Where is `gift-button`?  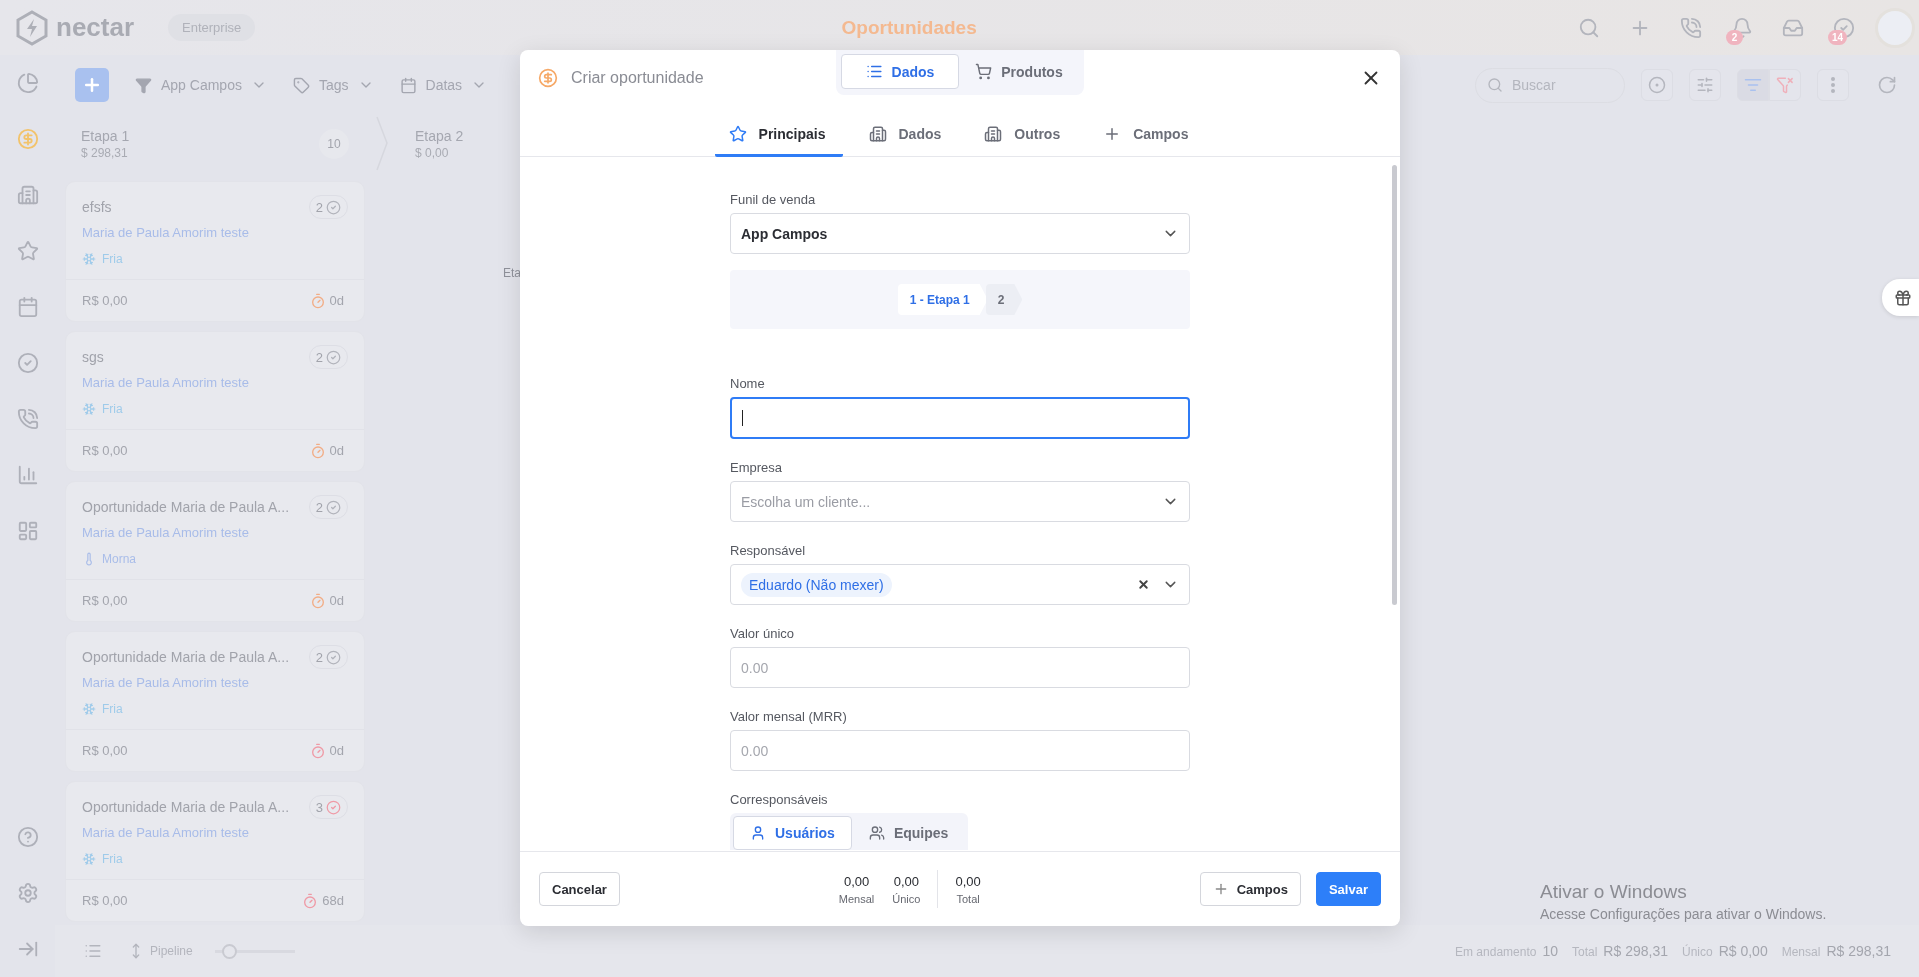
gift-button is located at coordinates (1900, 297).